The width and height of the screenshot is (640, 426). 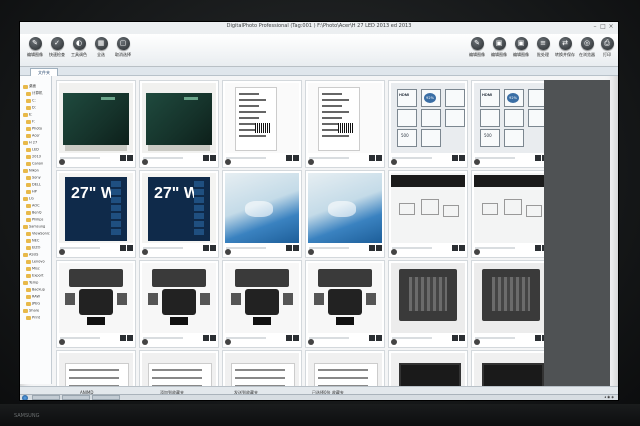 I want to click on tree-folder-item: H 27, so click(x=37, y=138).